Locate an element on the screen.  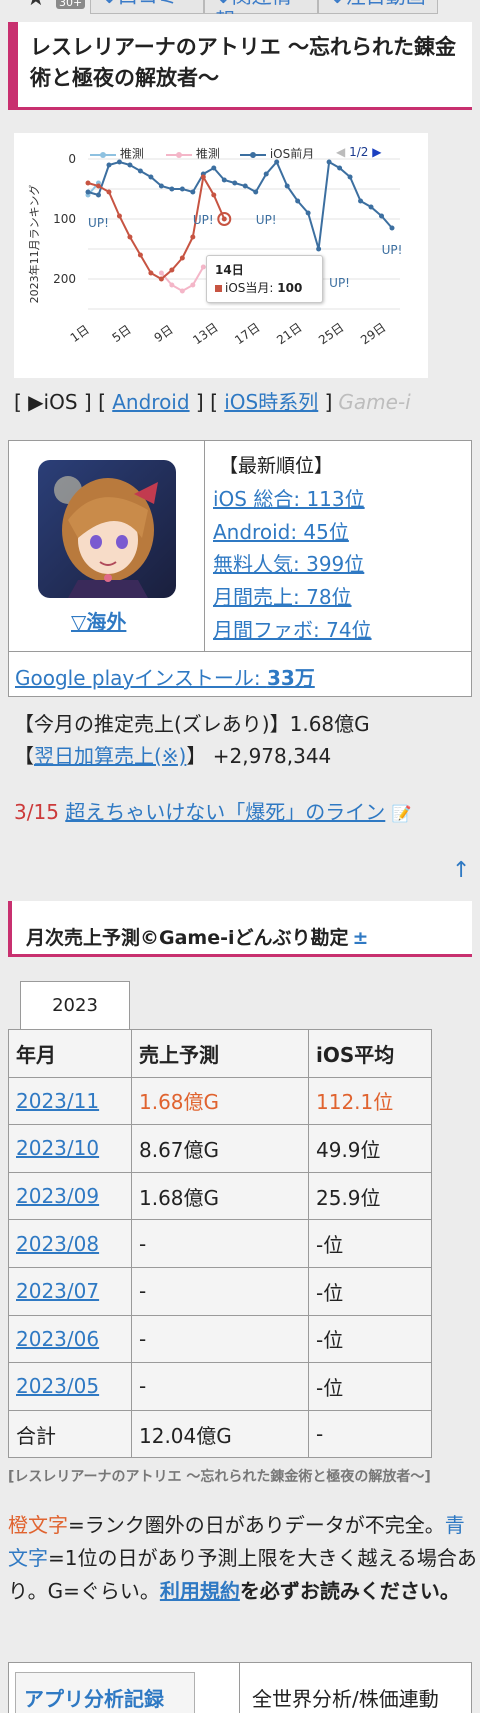
tab-app-analysis: アプリ分析記録 is located at coordinates (105, 1692).